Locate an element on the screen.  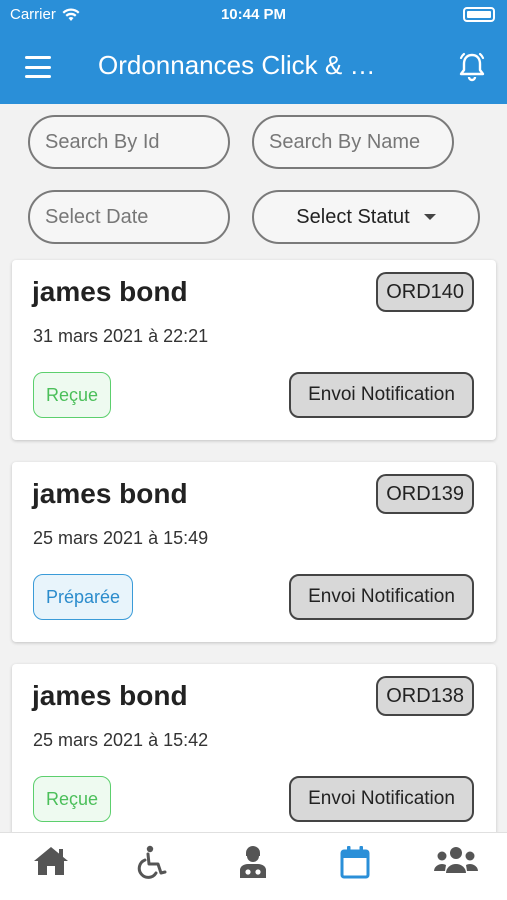
nav-doctor is located at coordinates (253, 865).